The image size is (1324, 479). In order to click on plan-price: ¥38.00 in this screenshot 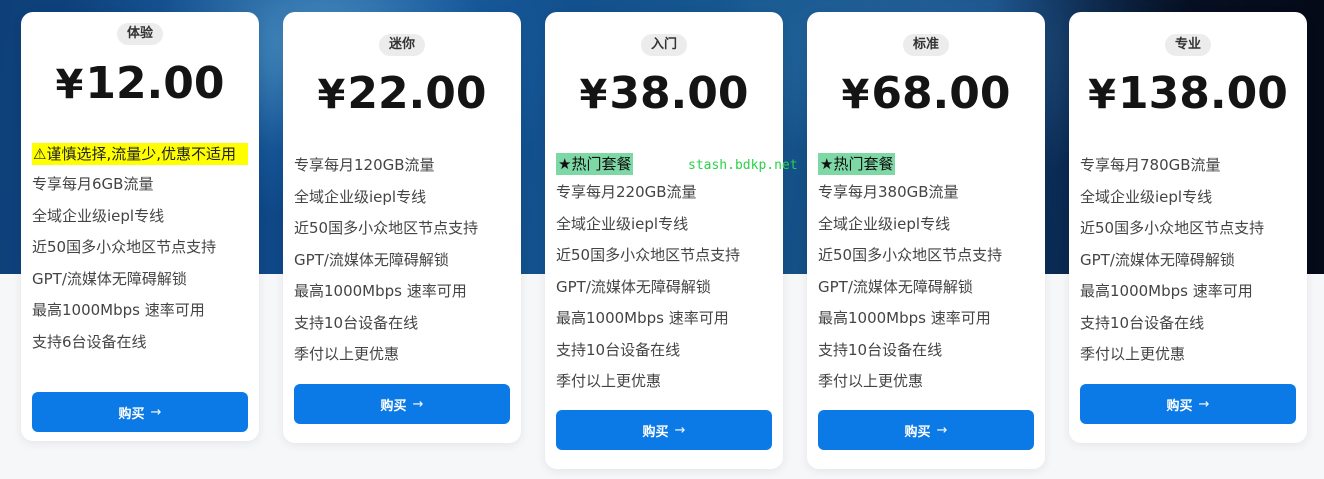, I will do `click(664, 93)`.